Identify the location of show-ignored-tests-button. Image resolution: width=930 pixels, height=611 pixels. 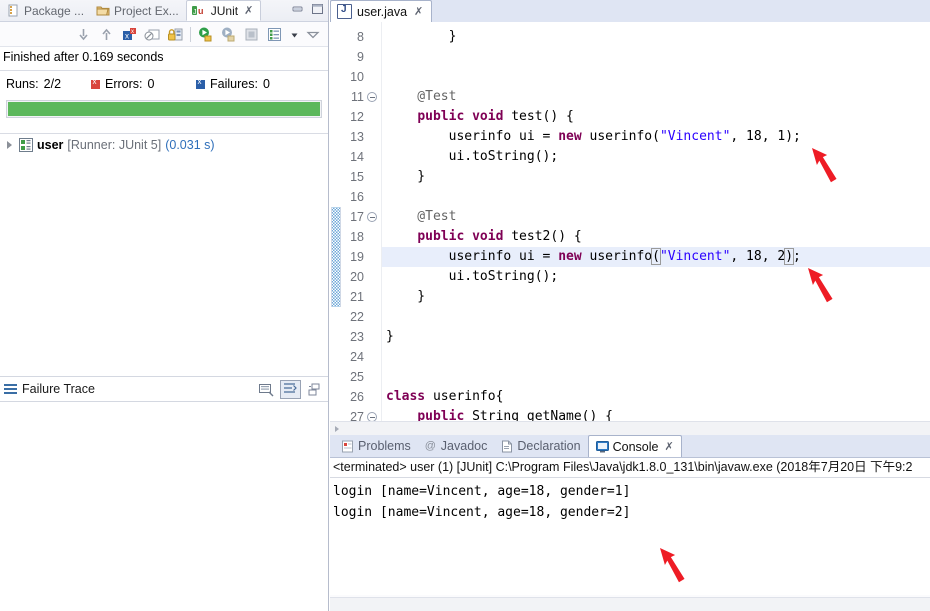
(152, 34).